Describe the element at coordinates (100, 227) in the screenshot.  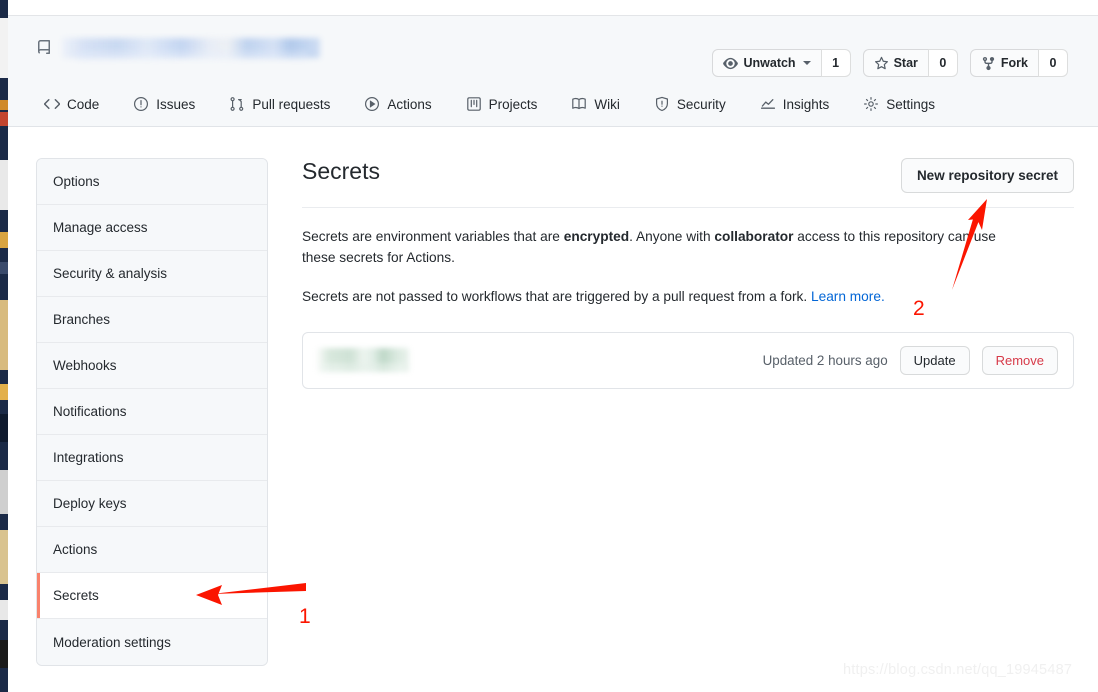
I see `sidebar-item-label: Manage access` at that location.